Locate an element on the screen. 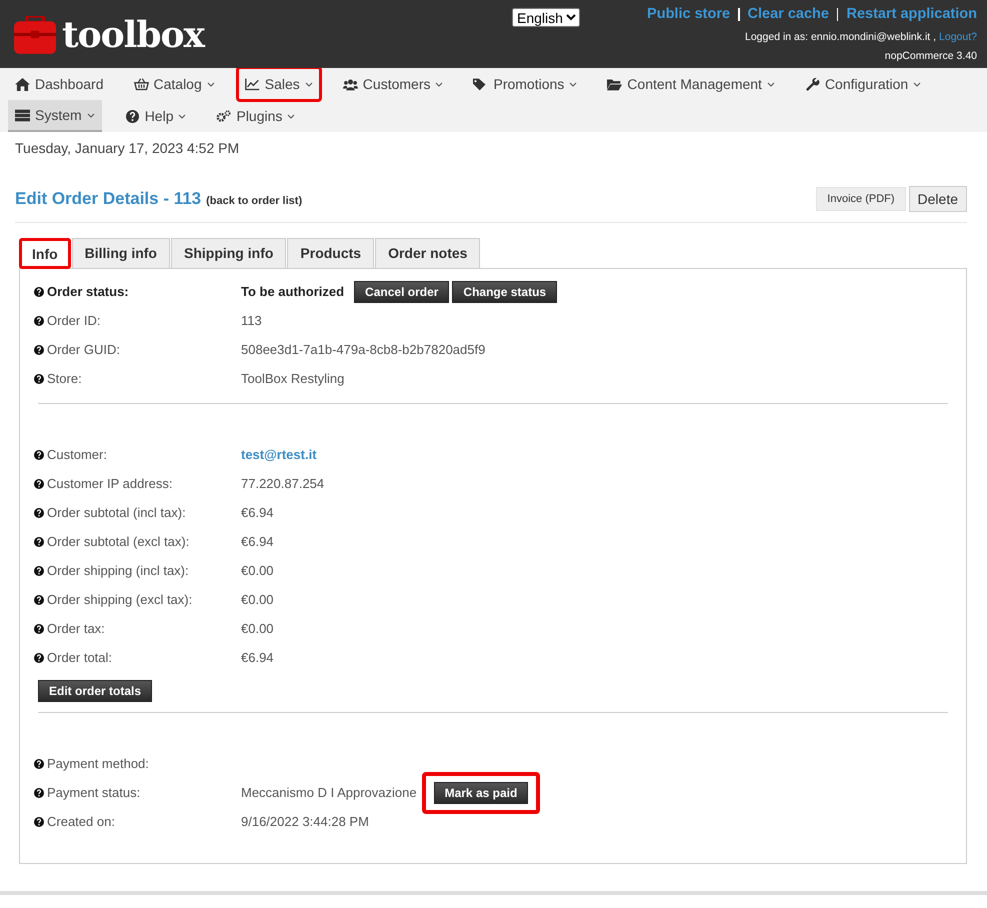 The height and width of the screenshot is (908, 987). tab: Billing info is located at coordinates (121, 253).